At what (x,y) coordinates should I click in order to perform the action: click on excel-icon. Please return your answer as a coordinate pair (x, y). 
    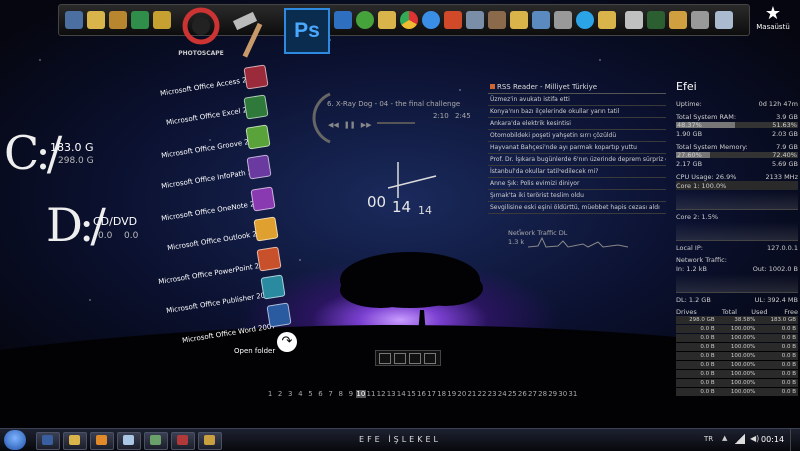
    Looking at the image, I should click on (256, 107).